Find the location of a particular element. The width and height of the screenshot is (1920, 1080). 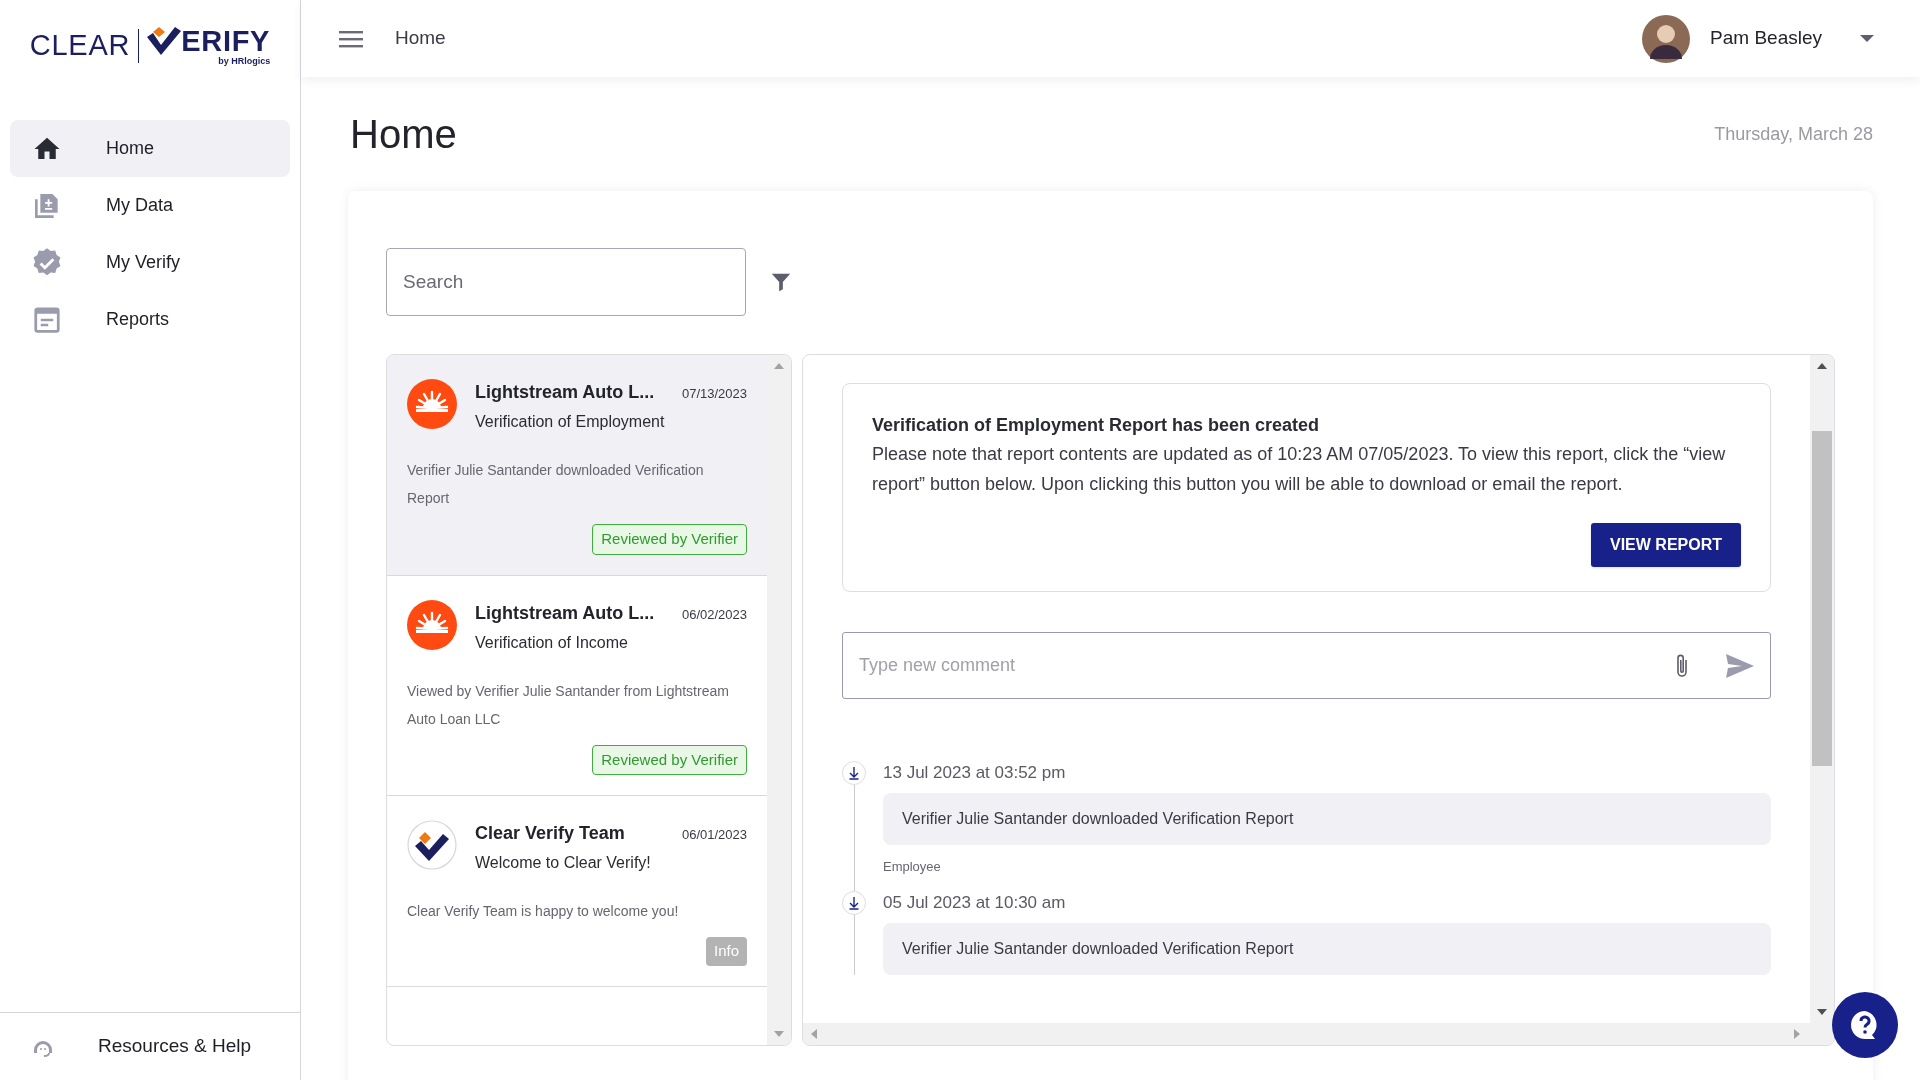

notification-card: Lightstream Auto L... 07/13/2023 Verification of Employment Verifier Julie Santander downloaded Verification Report Reviewed by Verifier is located at coordinates (577, 465).